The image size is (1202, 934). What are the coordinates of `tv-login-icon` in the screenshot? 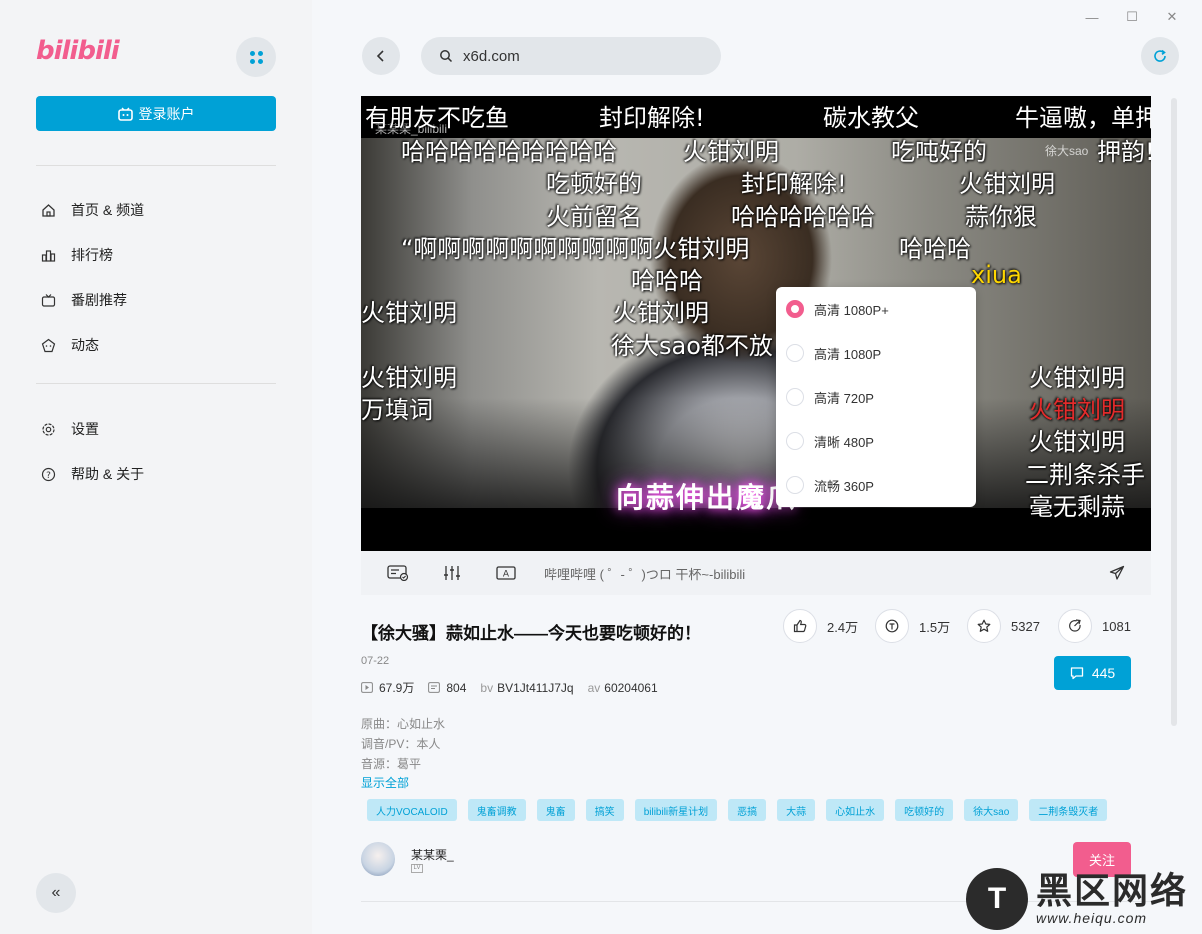 It's located at (125, 114).